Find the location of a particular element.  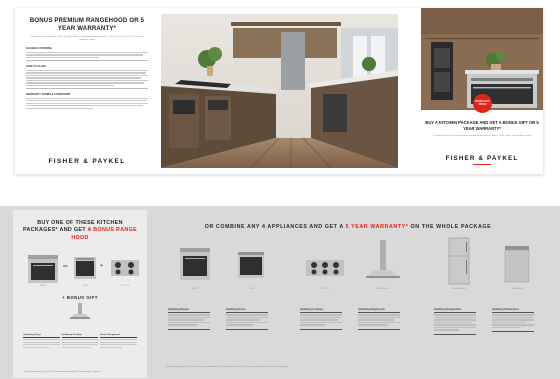

warranty-title-highlight: 5 YEAR WARRANTY* is located at coordinates (377, 227).